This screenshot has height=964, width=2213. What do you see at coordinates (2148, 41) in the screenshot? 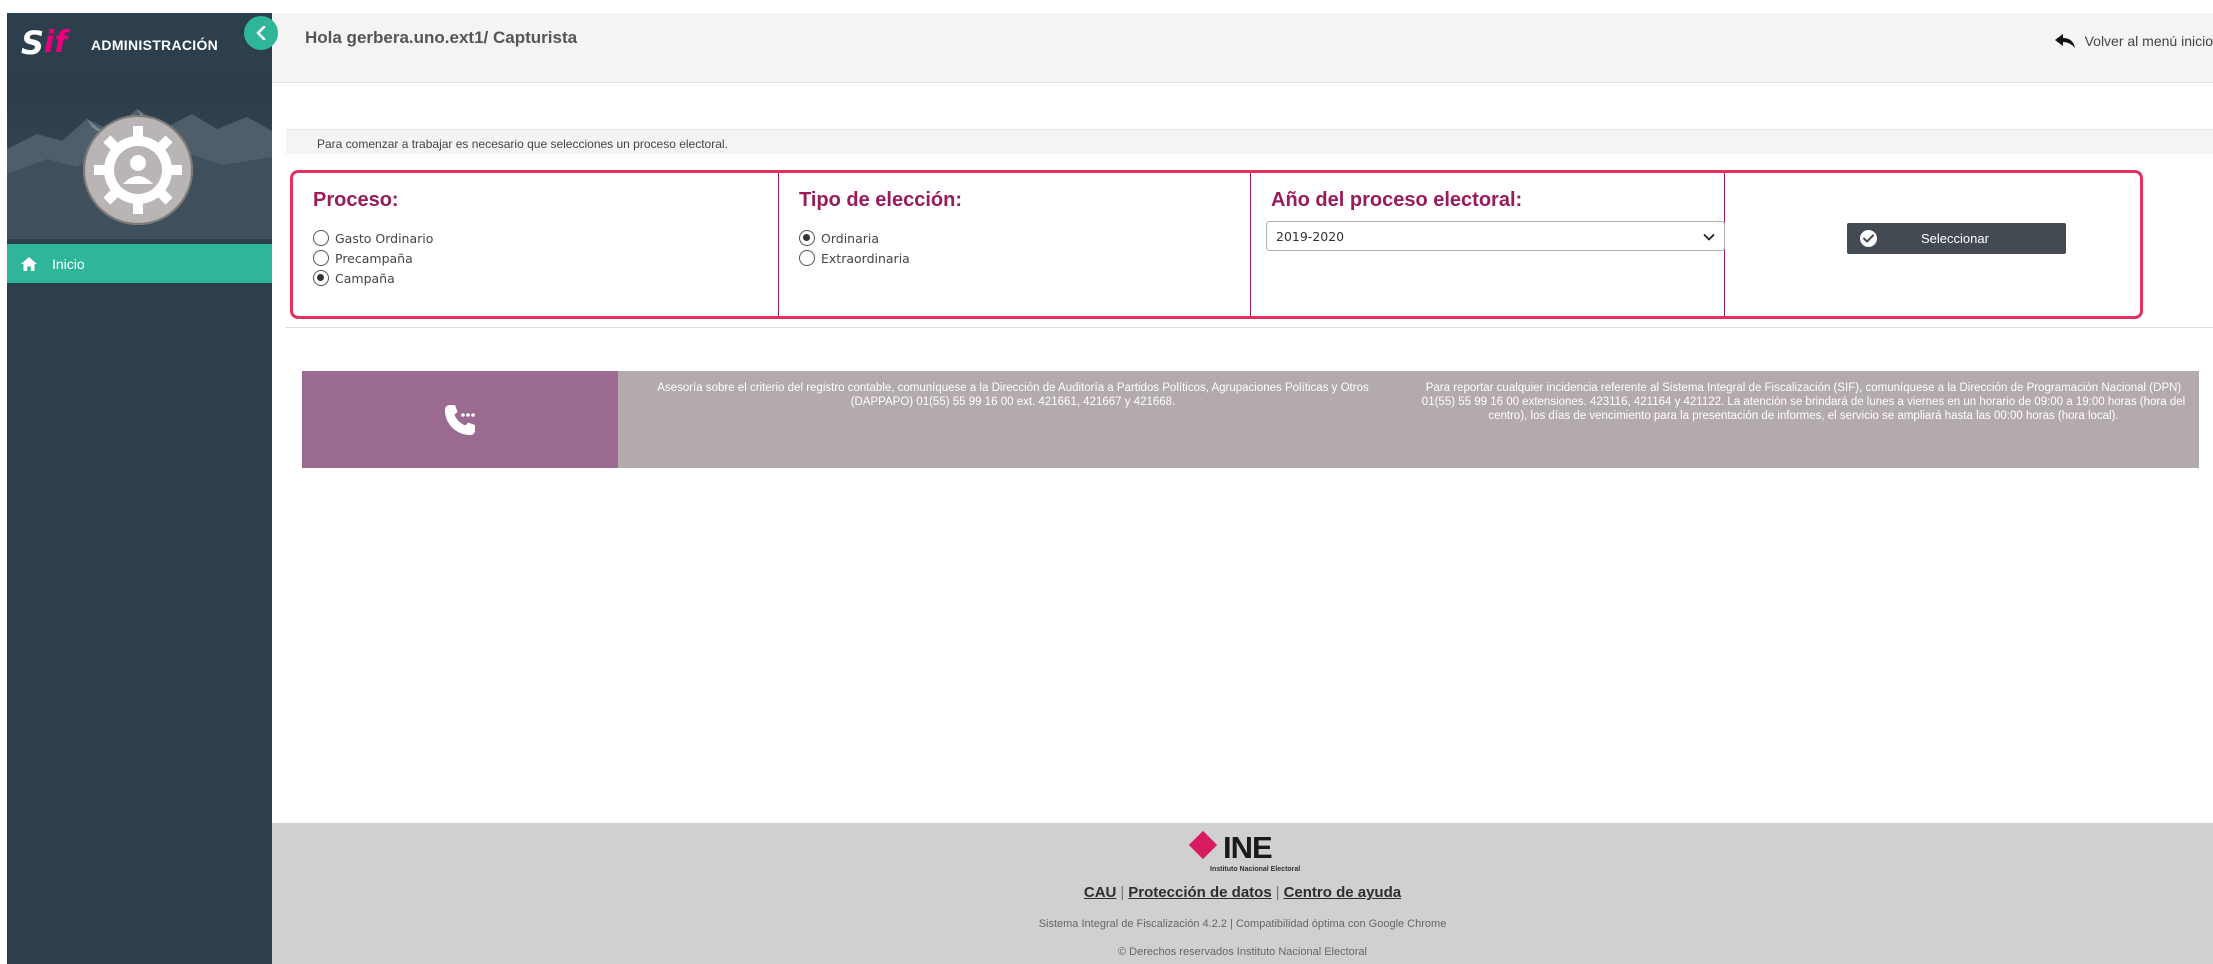
I see `back-link-label: Volver al menú inicio` at bounding box center [2148, 41].